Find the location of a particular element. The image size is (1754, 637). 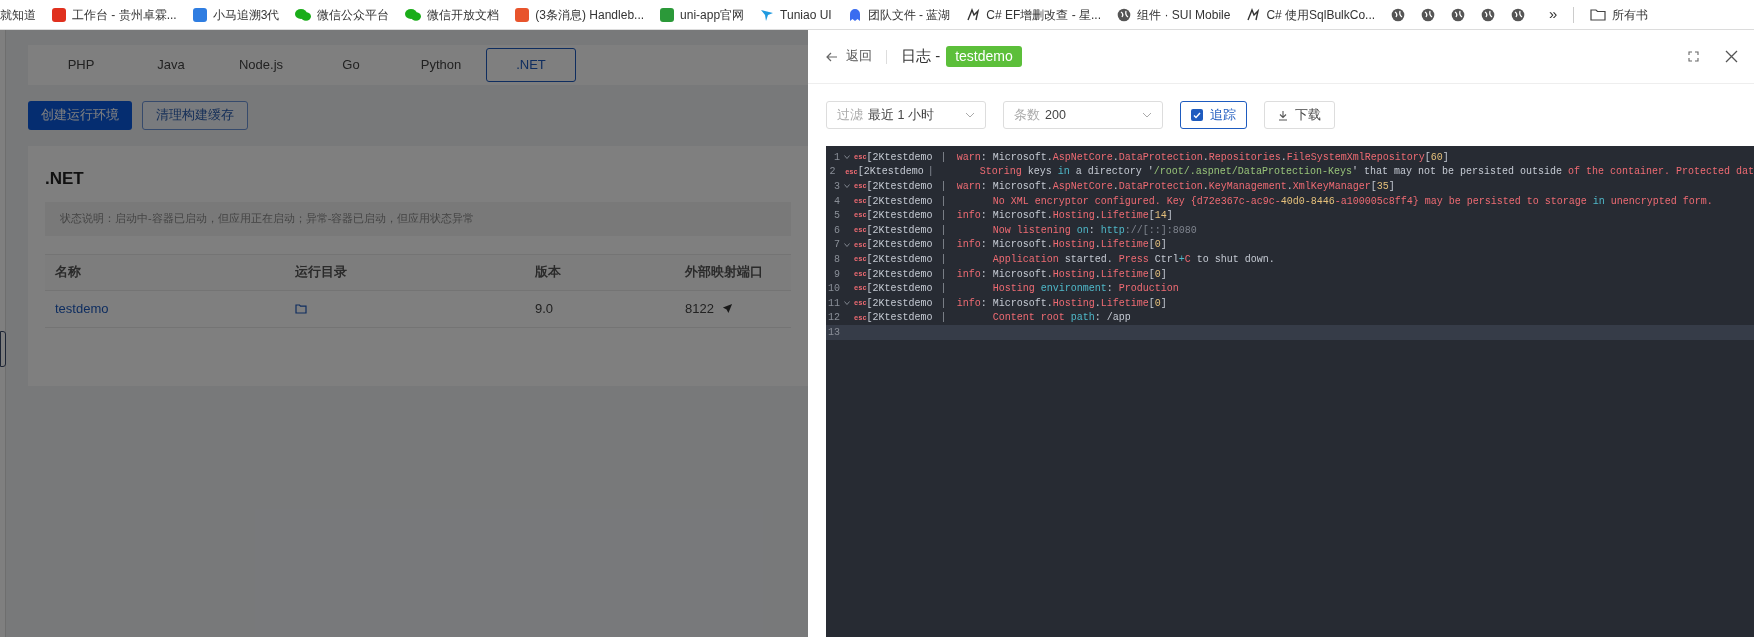

line-number: 8 is located at coordinates (836, 259).